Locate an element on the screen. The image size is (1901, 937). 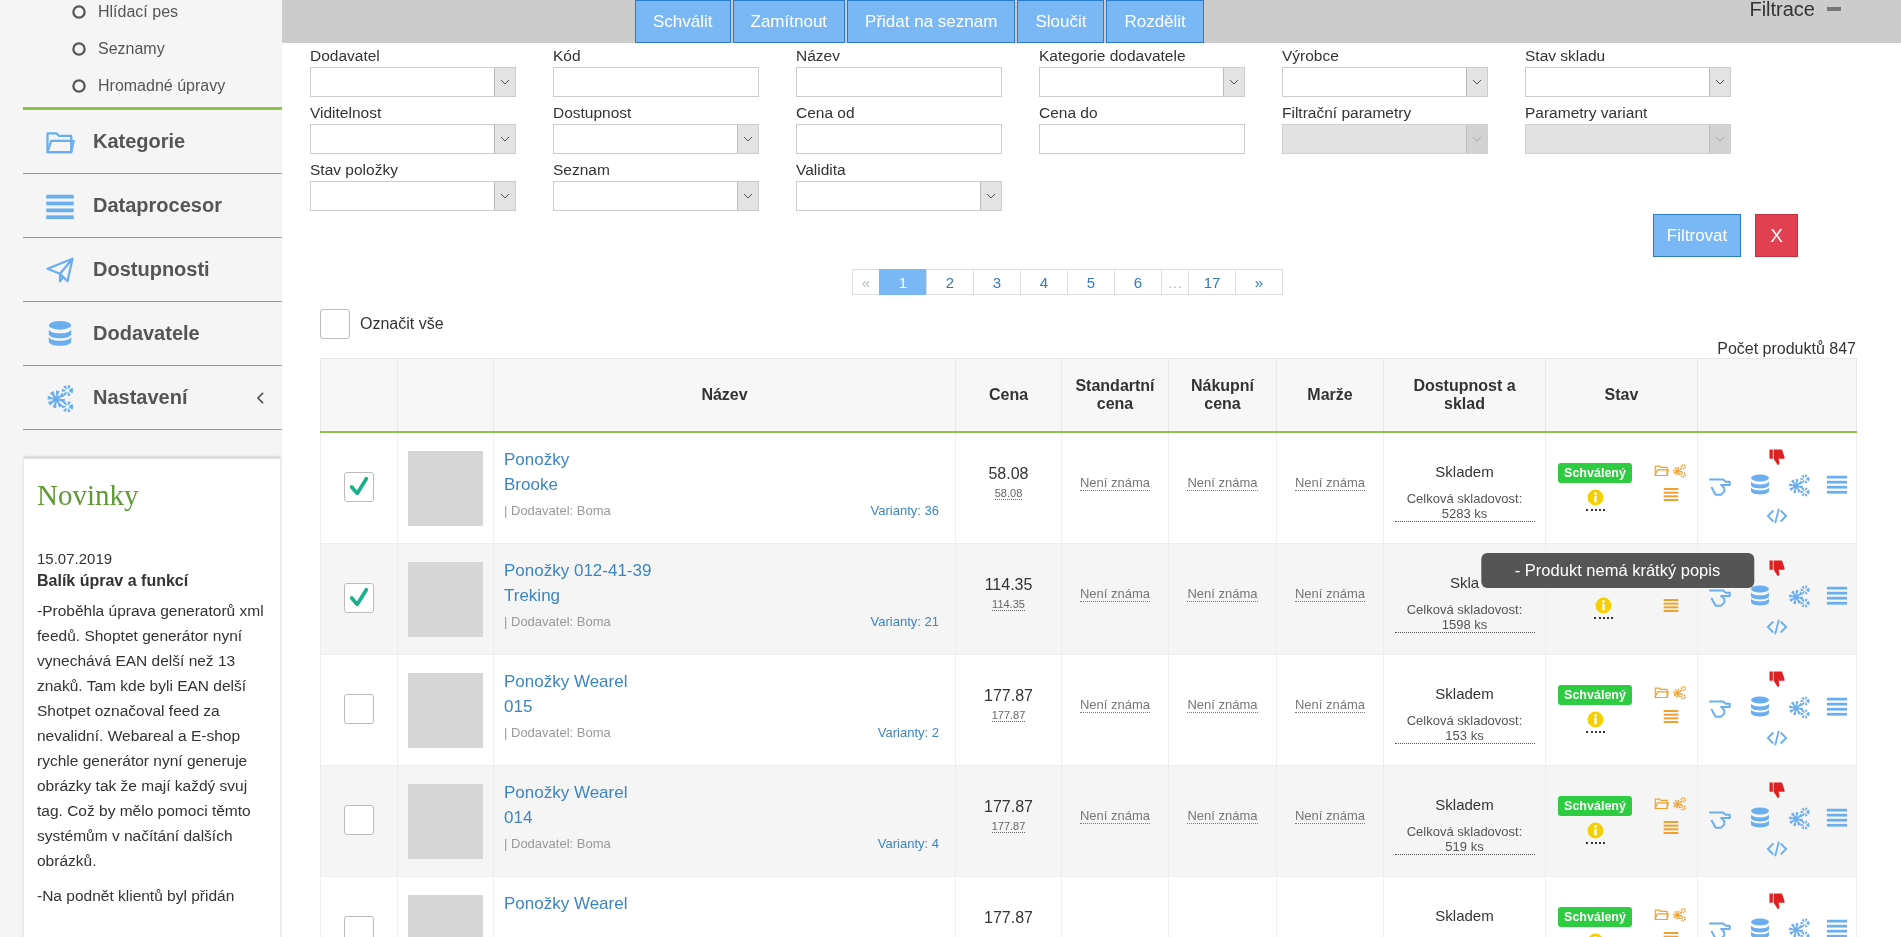
stock-text: Celková skladovost: 5283 ks is located at coordinates (1464, 506).